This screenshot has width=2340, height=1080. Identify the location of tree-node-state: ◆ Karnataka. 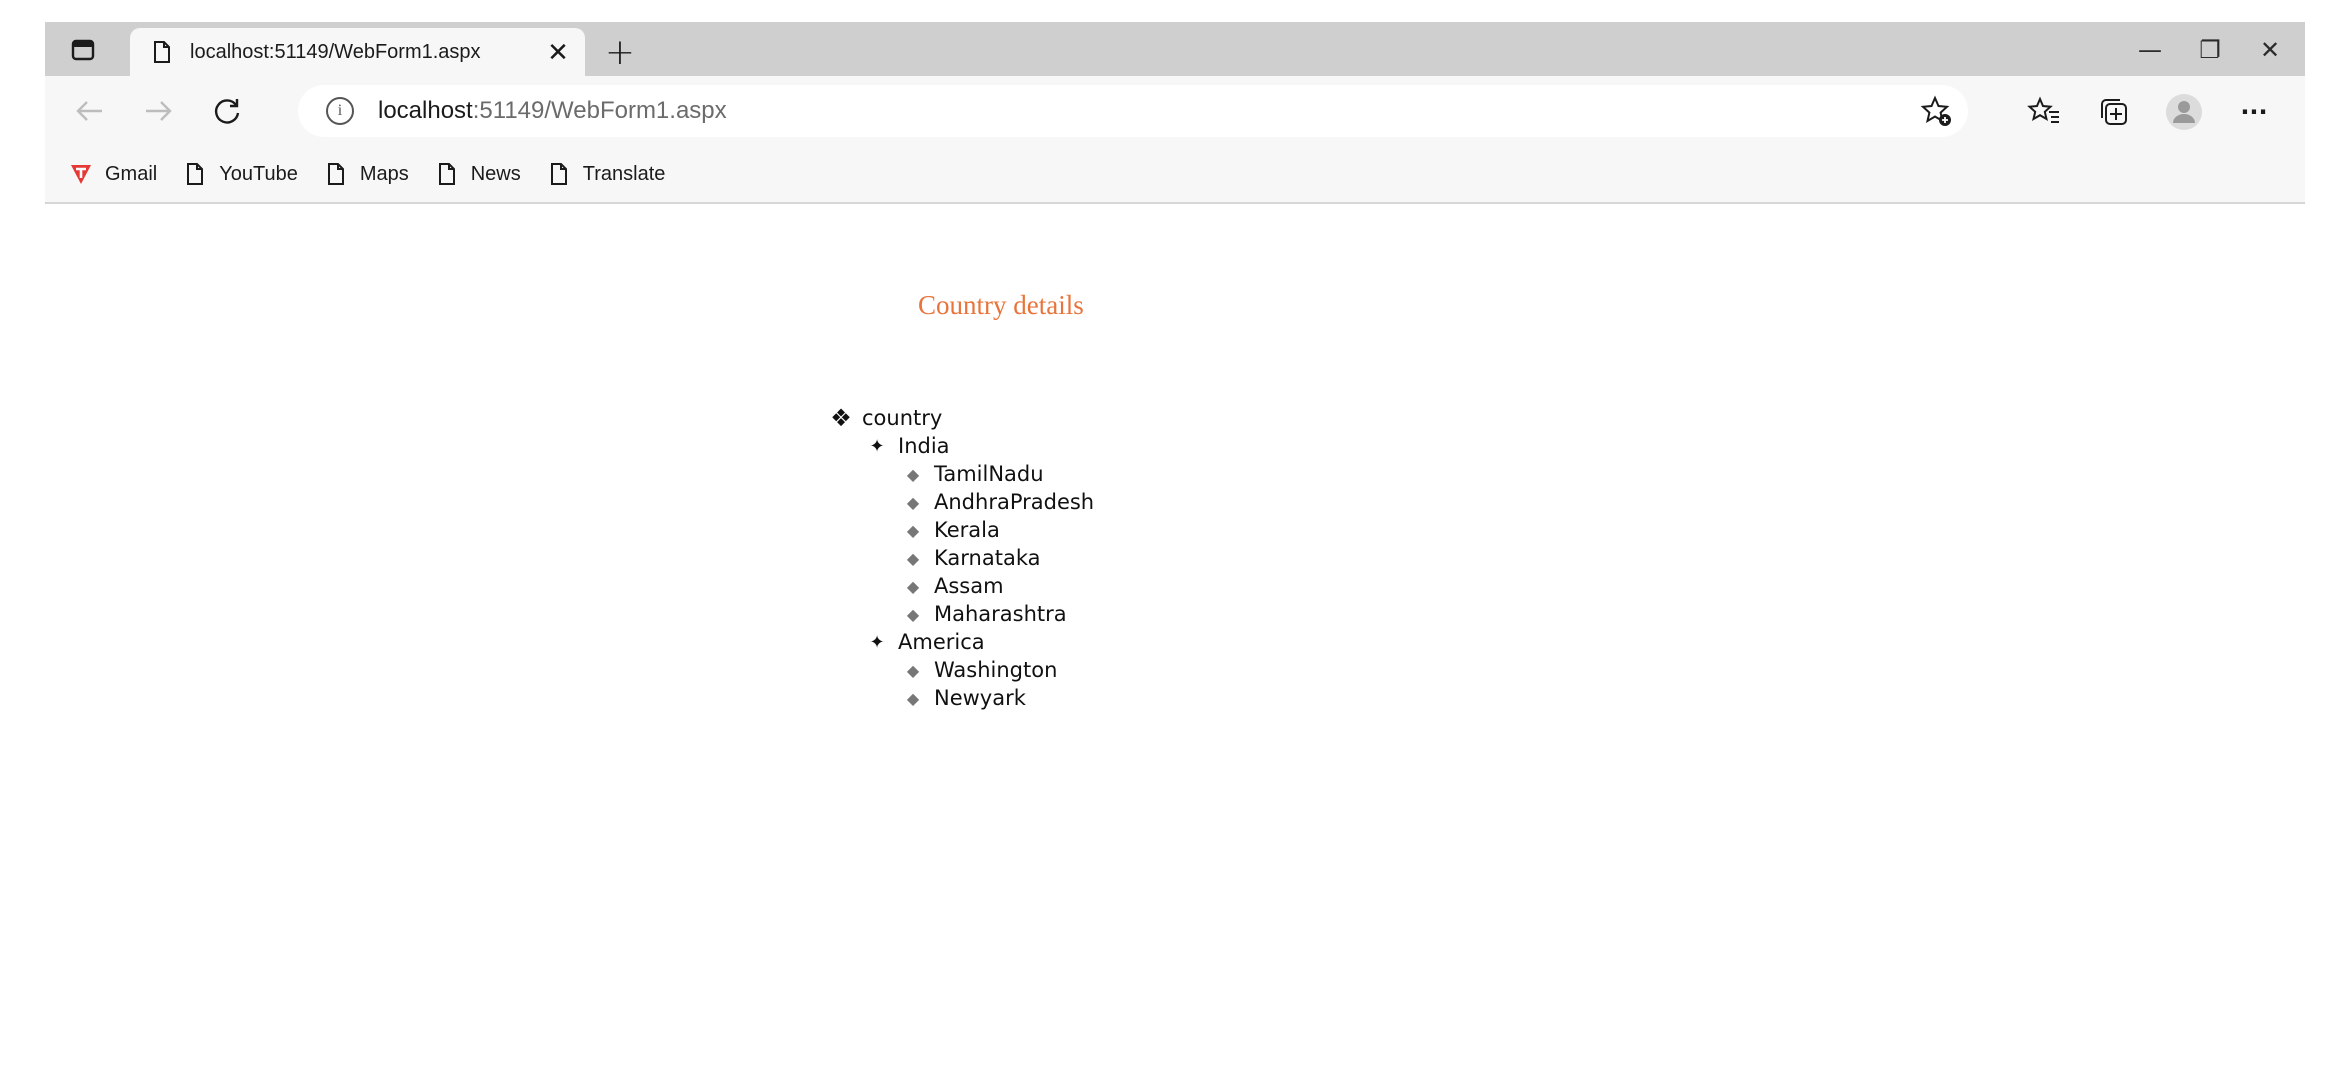
(971, 558).